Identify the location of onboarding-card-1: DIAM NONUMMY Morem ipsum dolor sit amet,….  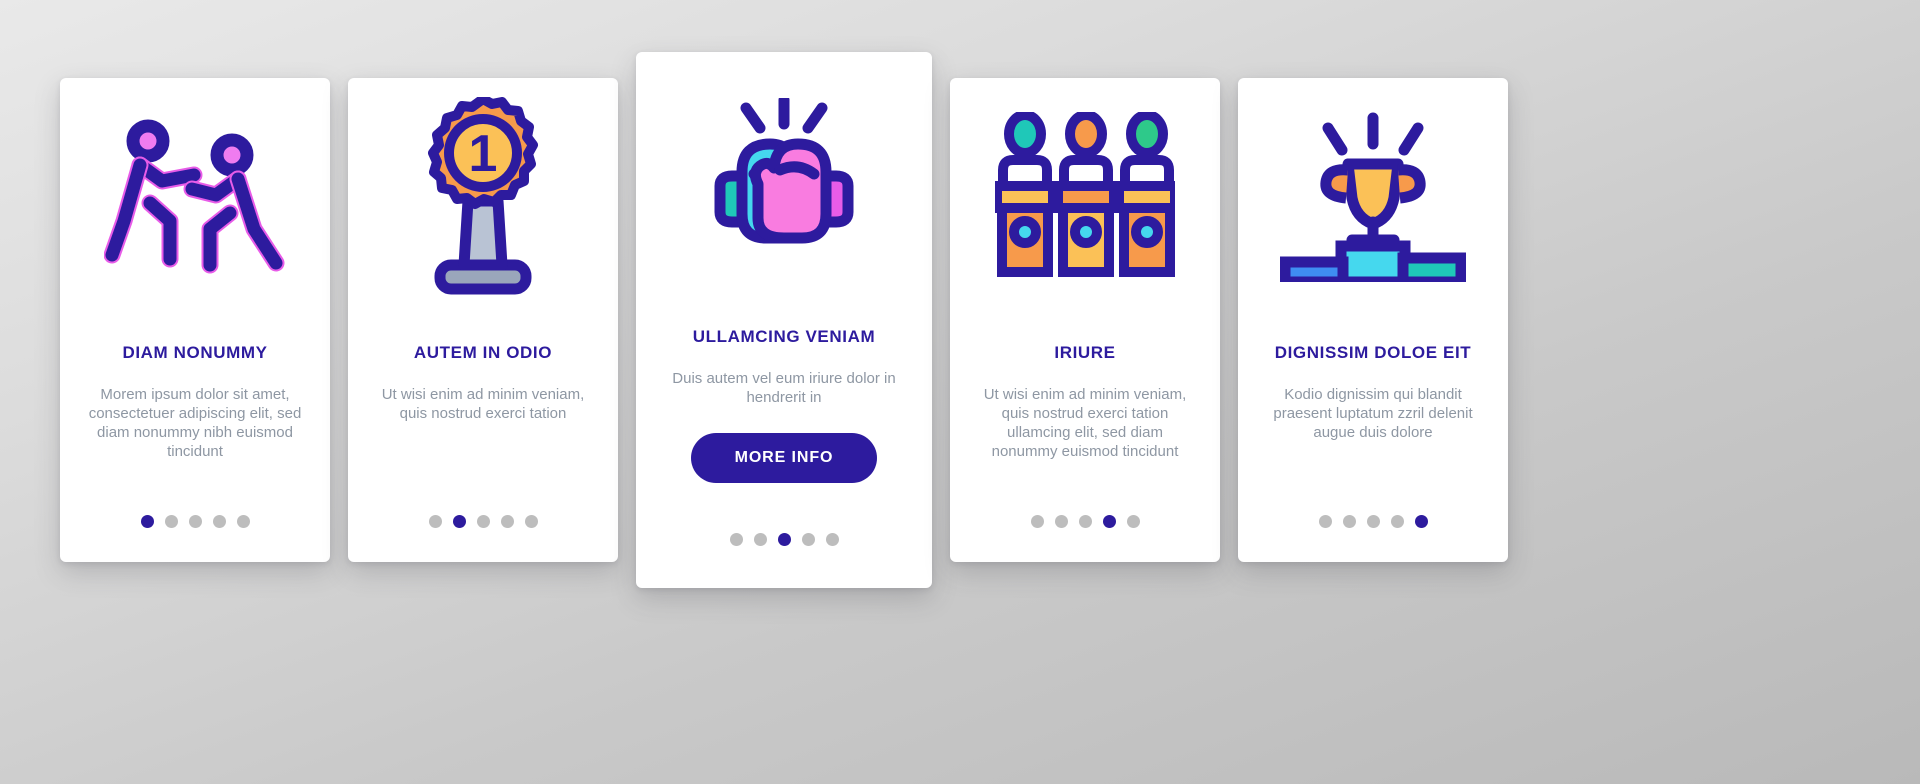
(195, 320).